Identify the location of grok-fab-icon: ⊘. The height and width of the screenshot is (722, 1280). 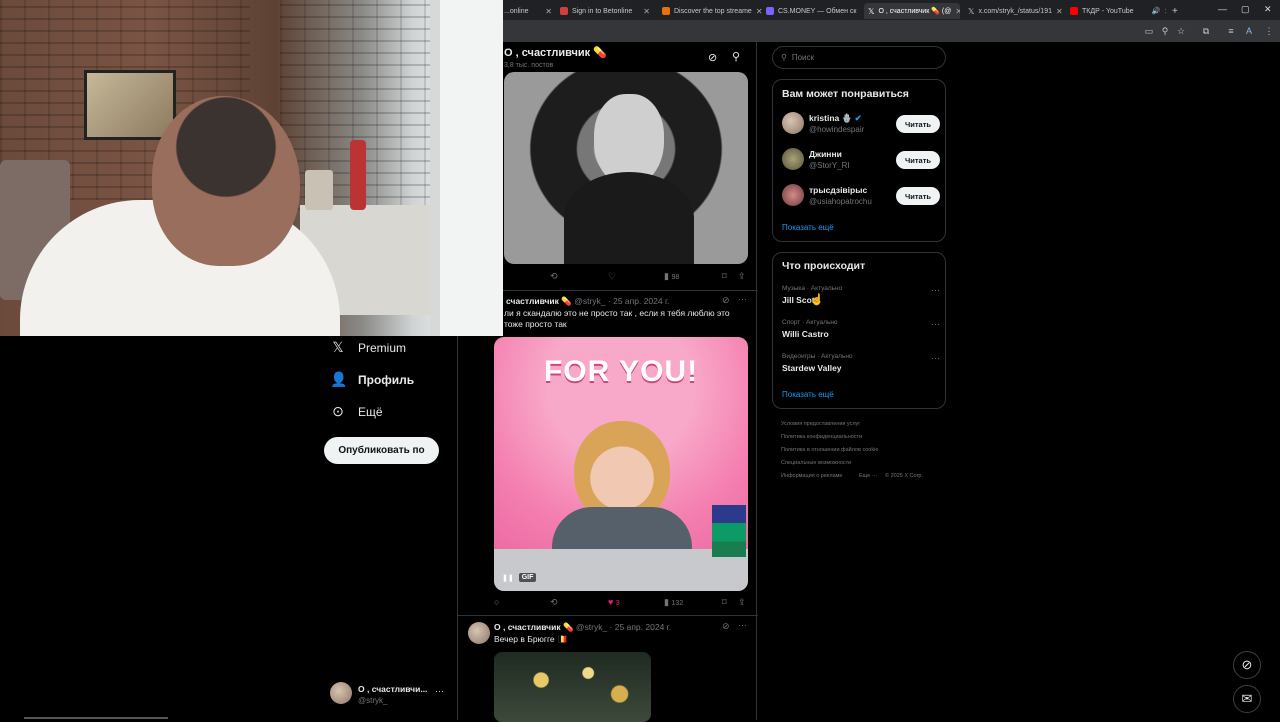
(1247, 665).